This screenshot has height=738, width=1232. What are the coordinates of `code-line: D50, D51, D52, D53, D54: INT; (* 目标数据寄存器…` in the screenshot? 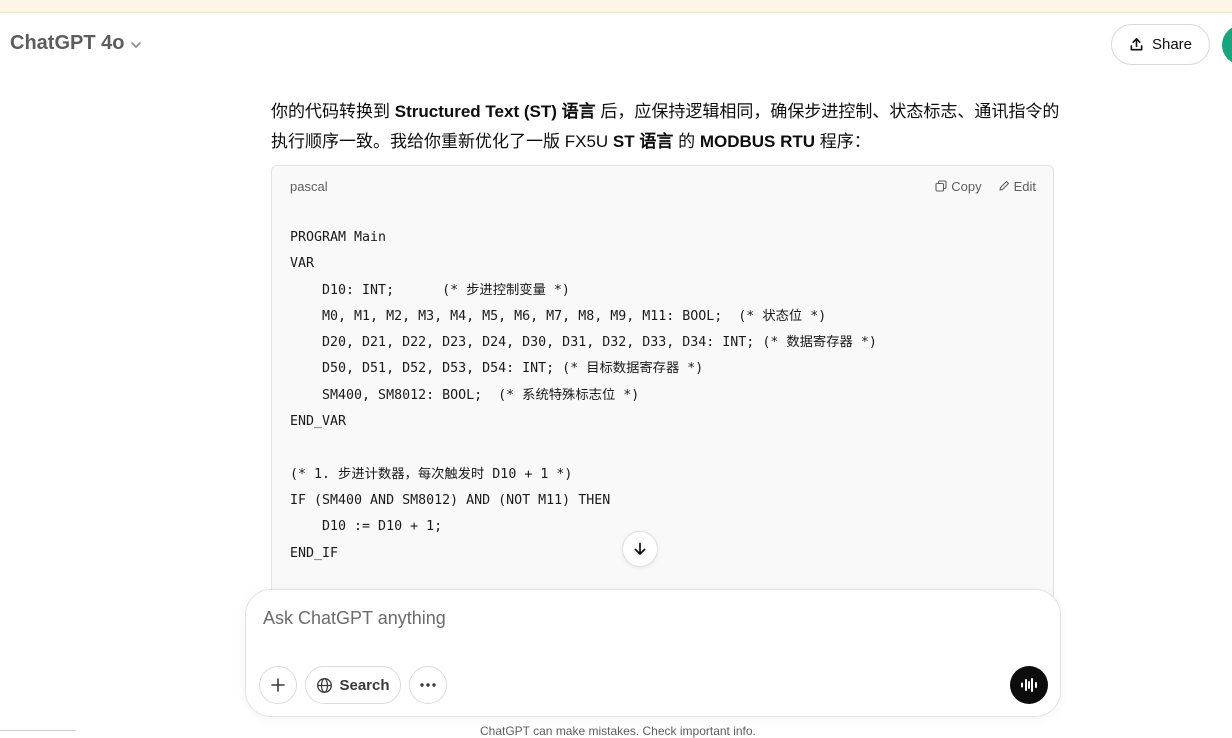 It's located at (497, 369).